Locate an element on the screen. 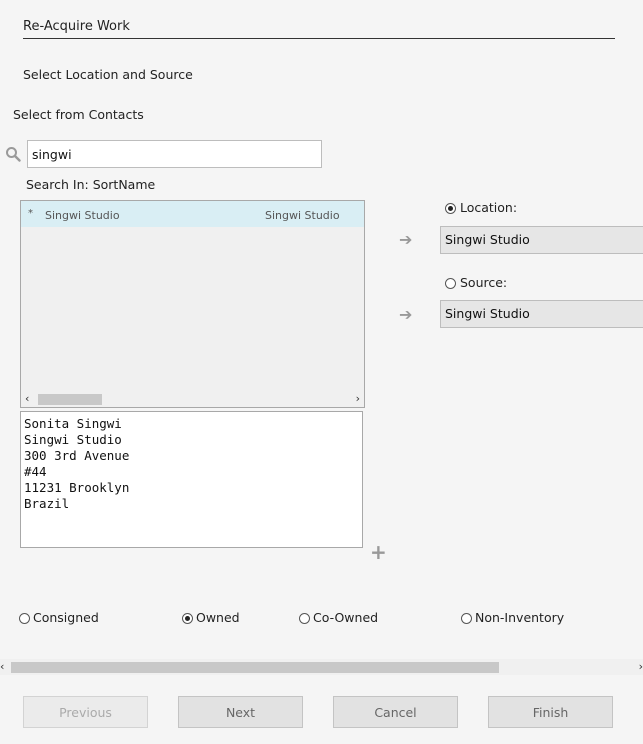 This screenshot has height=744, width=643. title-divider is located at coordinates (319, 38).